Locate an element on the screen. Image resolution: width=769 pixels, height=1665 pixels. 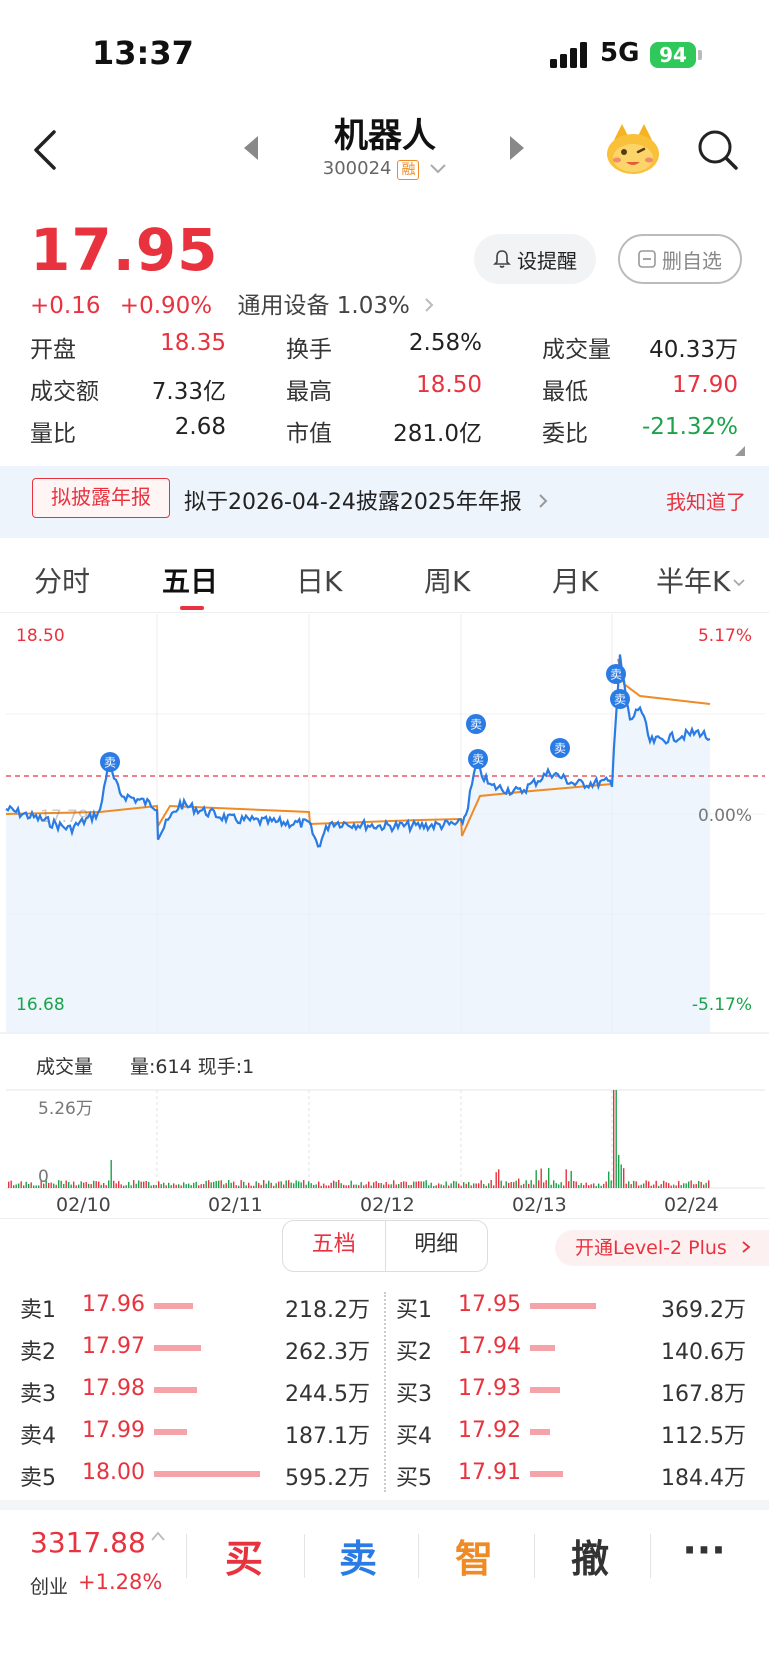
prev-stock-icon is located at coordinates (251, 148).